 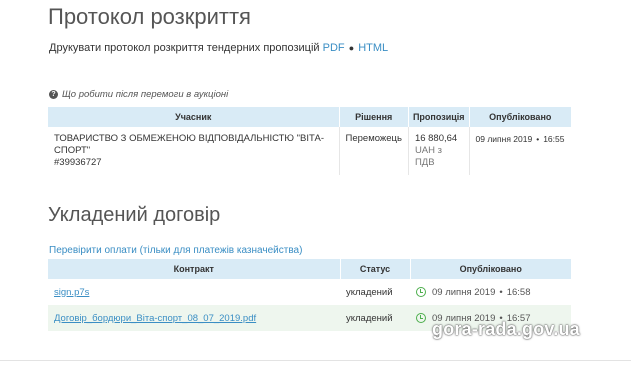 I want to click on offer-vat: ПДВ, so click(x=424, y=162).